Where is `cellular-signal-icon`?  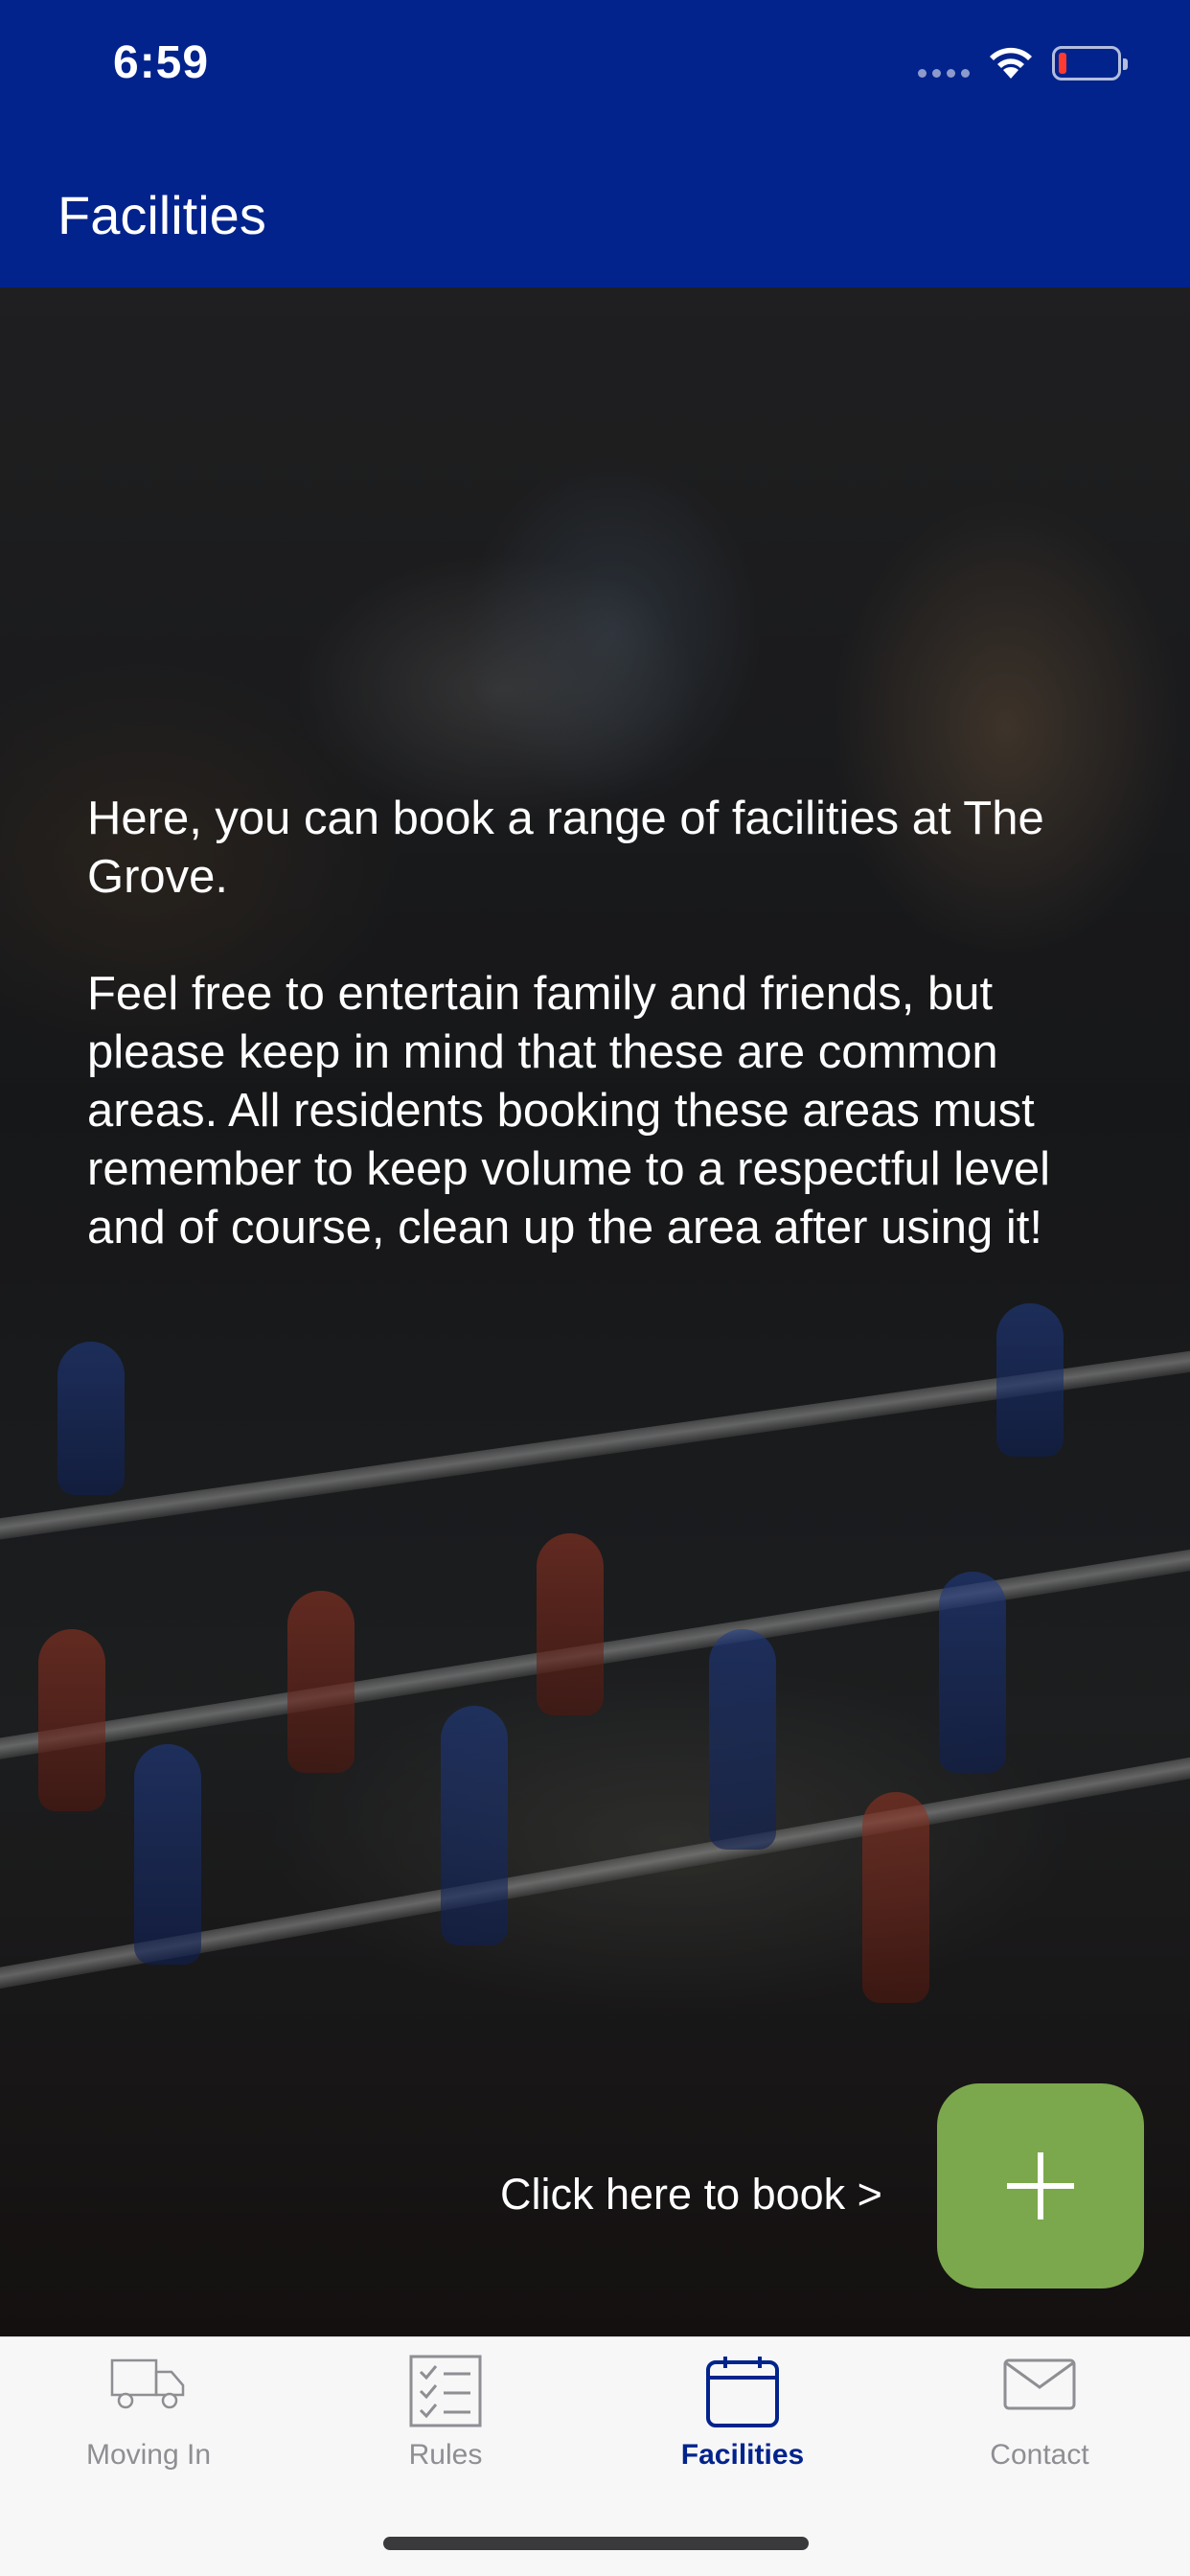
cellular-signal-icon is located at coordinates (944, 73).